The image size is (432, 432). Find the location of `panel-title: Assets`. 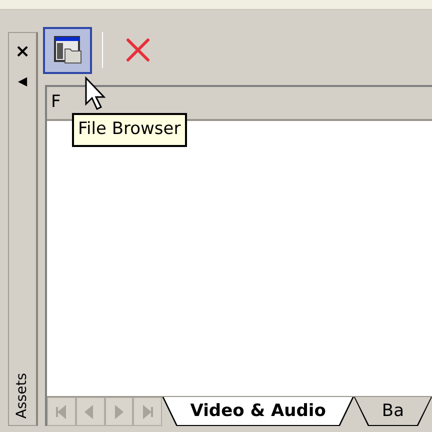

panel-title: Assets is located at coordinates (22, 396).